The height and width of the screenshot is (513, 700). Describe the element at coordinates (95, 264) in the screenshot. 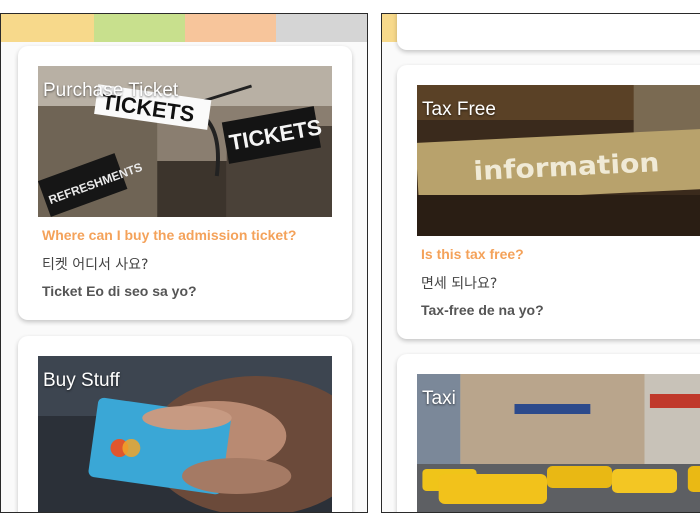

I see `korean-phrase: 티켓 어디서 사요?` at that location.